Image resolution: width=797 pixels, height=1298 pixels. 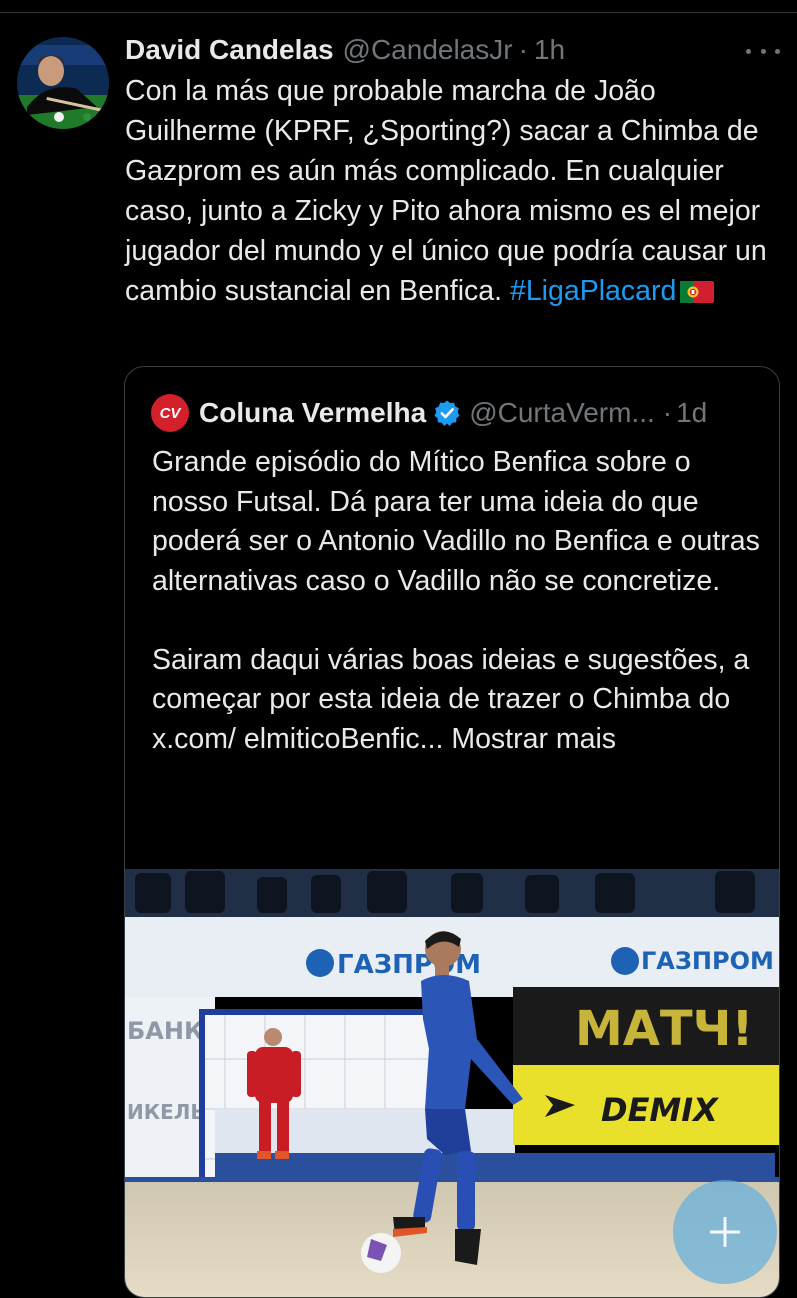 I want to click on coluna-vermelha-logo: CV, so click(x=170, y=413).